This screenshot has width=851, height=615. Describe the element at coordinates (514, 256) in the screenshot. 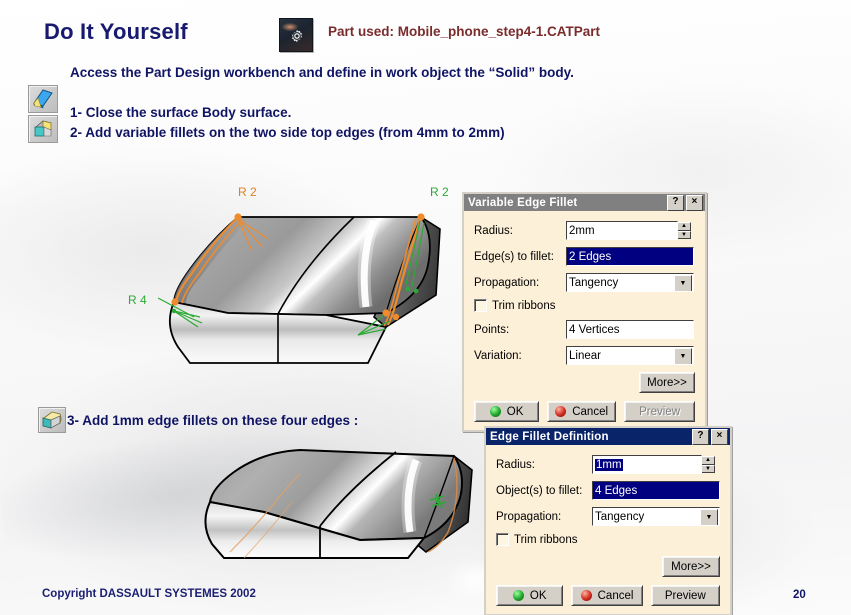

I see `edges-to-fillet-label: Edge(s) to fillet:` at that location.